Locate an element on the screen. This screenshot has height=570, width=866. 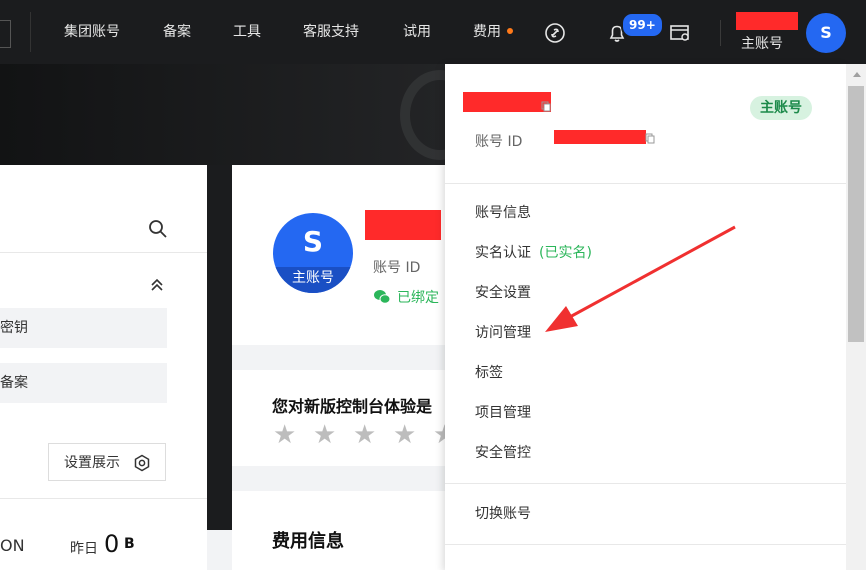
yesterday-value: 0 is located at coordinates (112, 544).